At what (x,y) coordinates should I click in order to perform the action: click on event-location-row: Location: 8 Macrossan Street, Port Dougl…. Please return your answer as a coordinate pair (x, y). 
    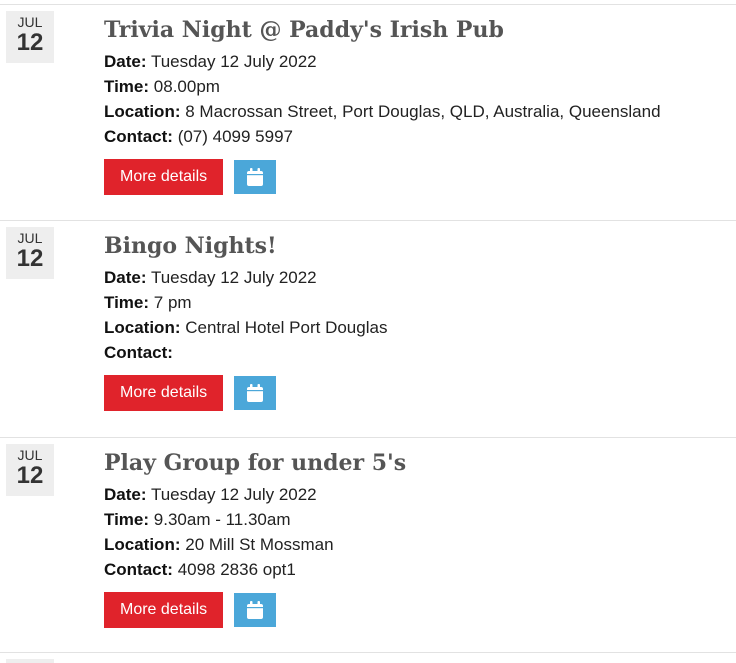
    Looking at the image, I should click on (414, 111).